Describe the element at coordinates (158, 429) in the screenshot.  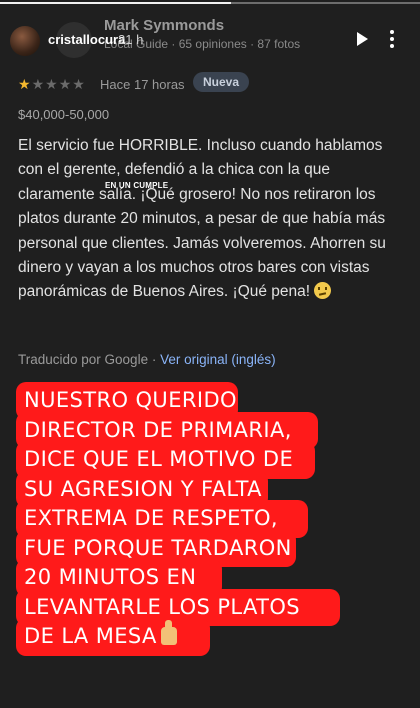
I see `sticker-line: DIRECTOR DE PRIMARIA,` at that location.